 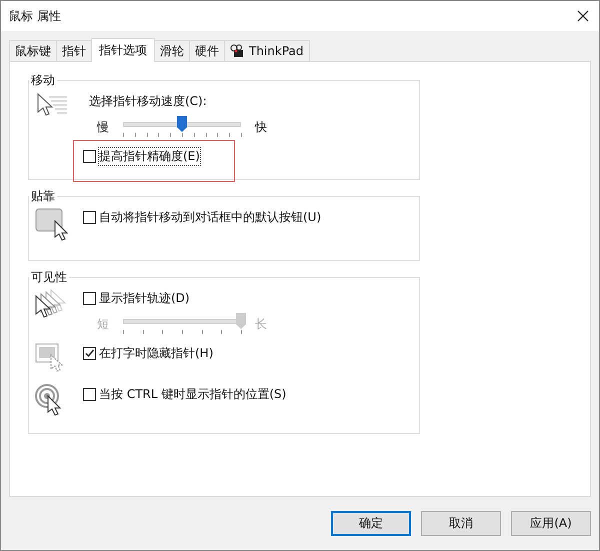 I want to click on slider-max-label: 快, so click(x=261, y=127).